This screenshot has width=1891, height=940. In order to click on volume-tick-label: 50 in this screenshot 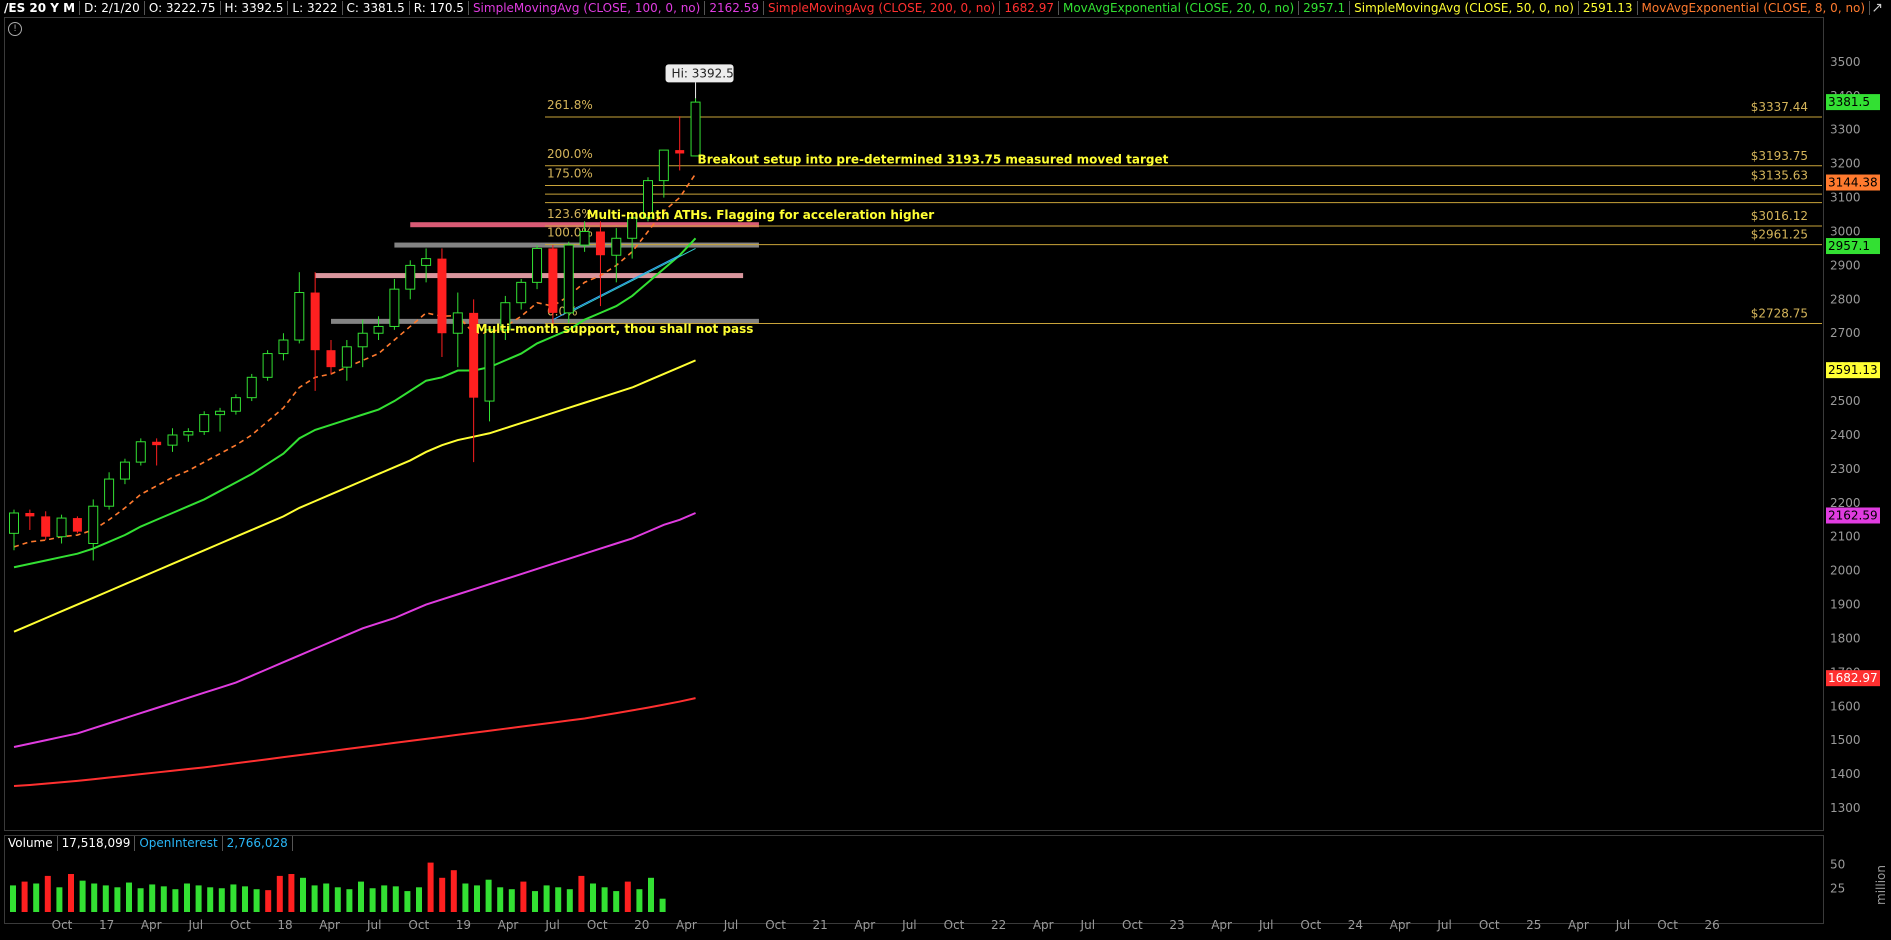, I will do `click(1837, 865)`.